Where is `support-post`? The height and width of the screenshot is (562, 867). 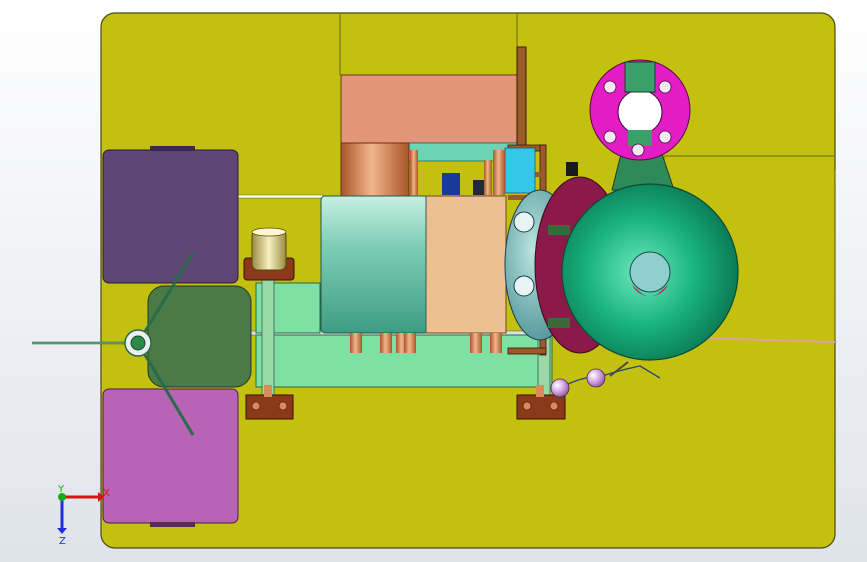 support-post is located at coordinates (268, 336).